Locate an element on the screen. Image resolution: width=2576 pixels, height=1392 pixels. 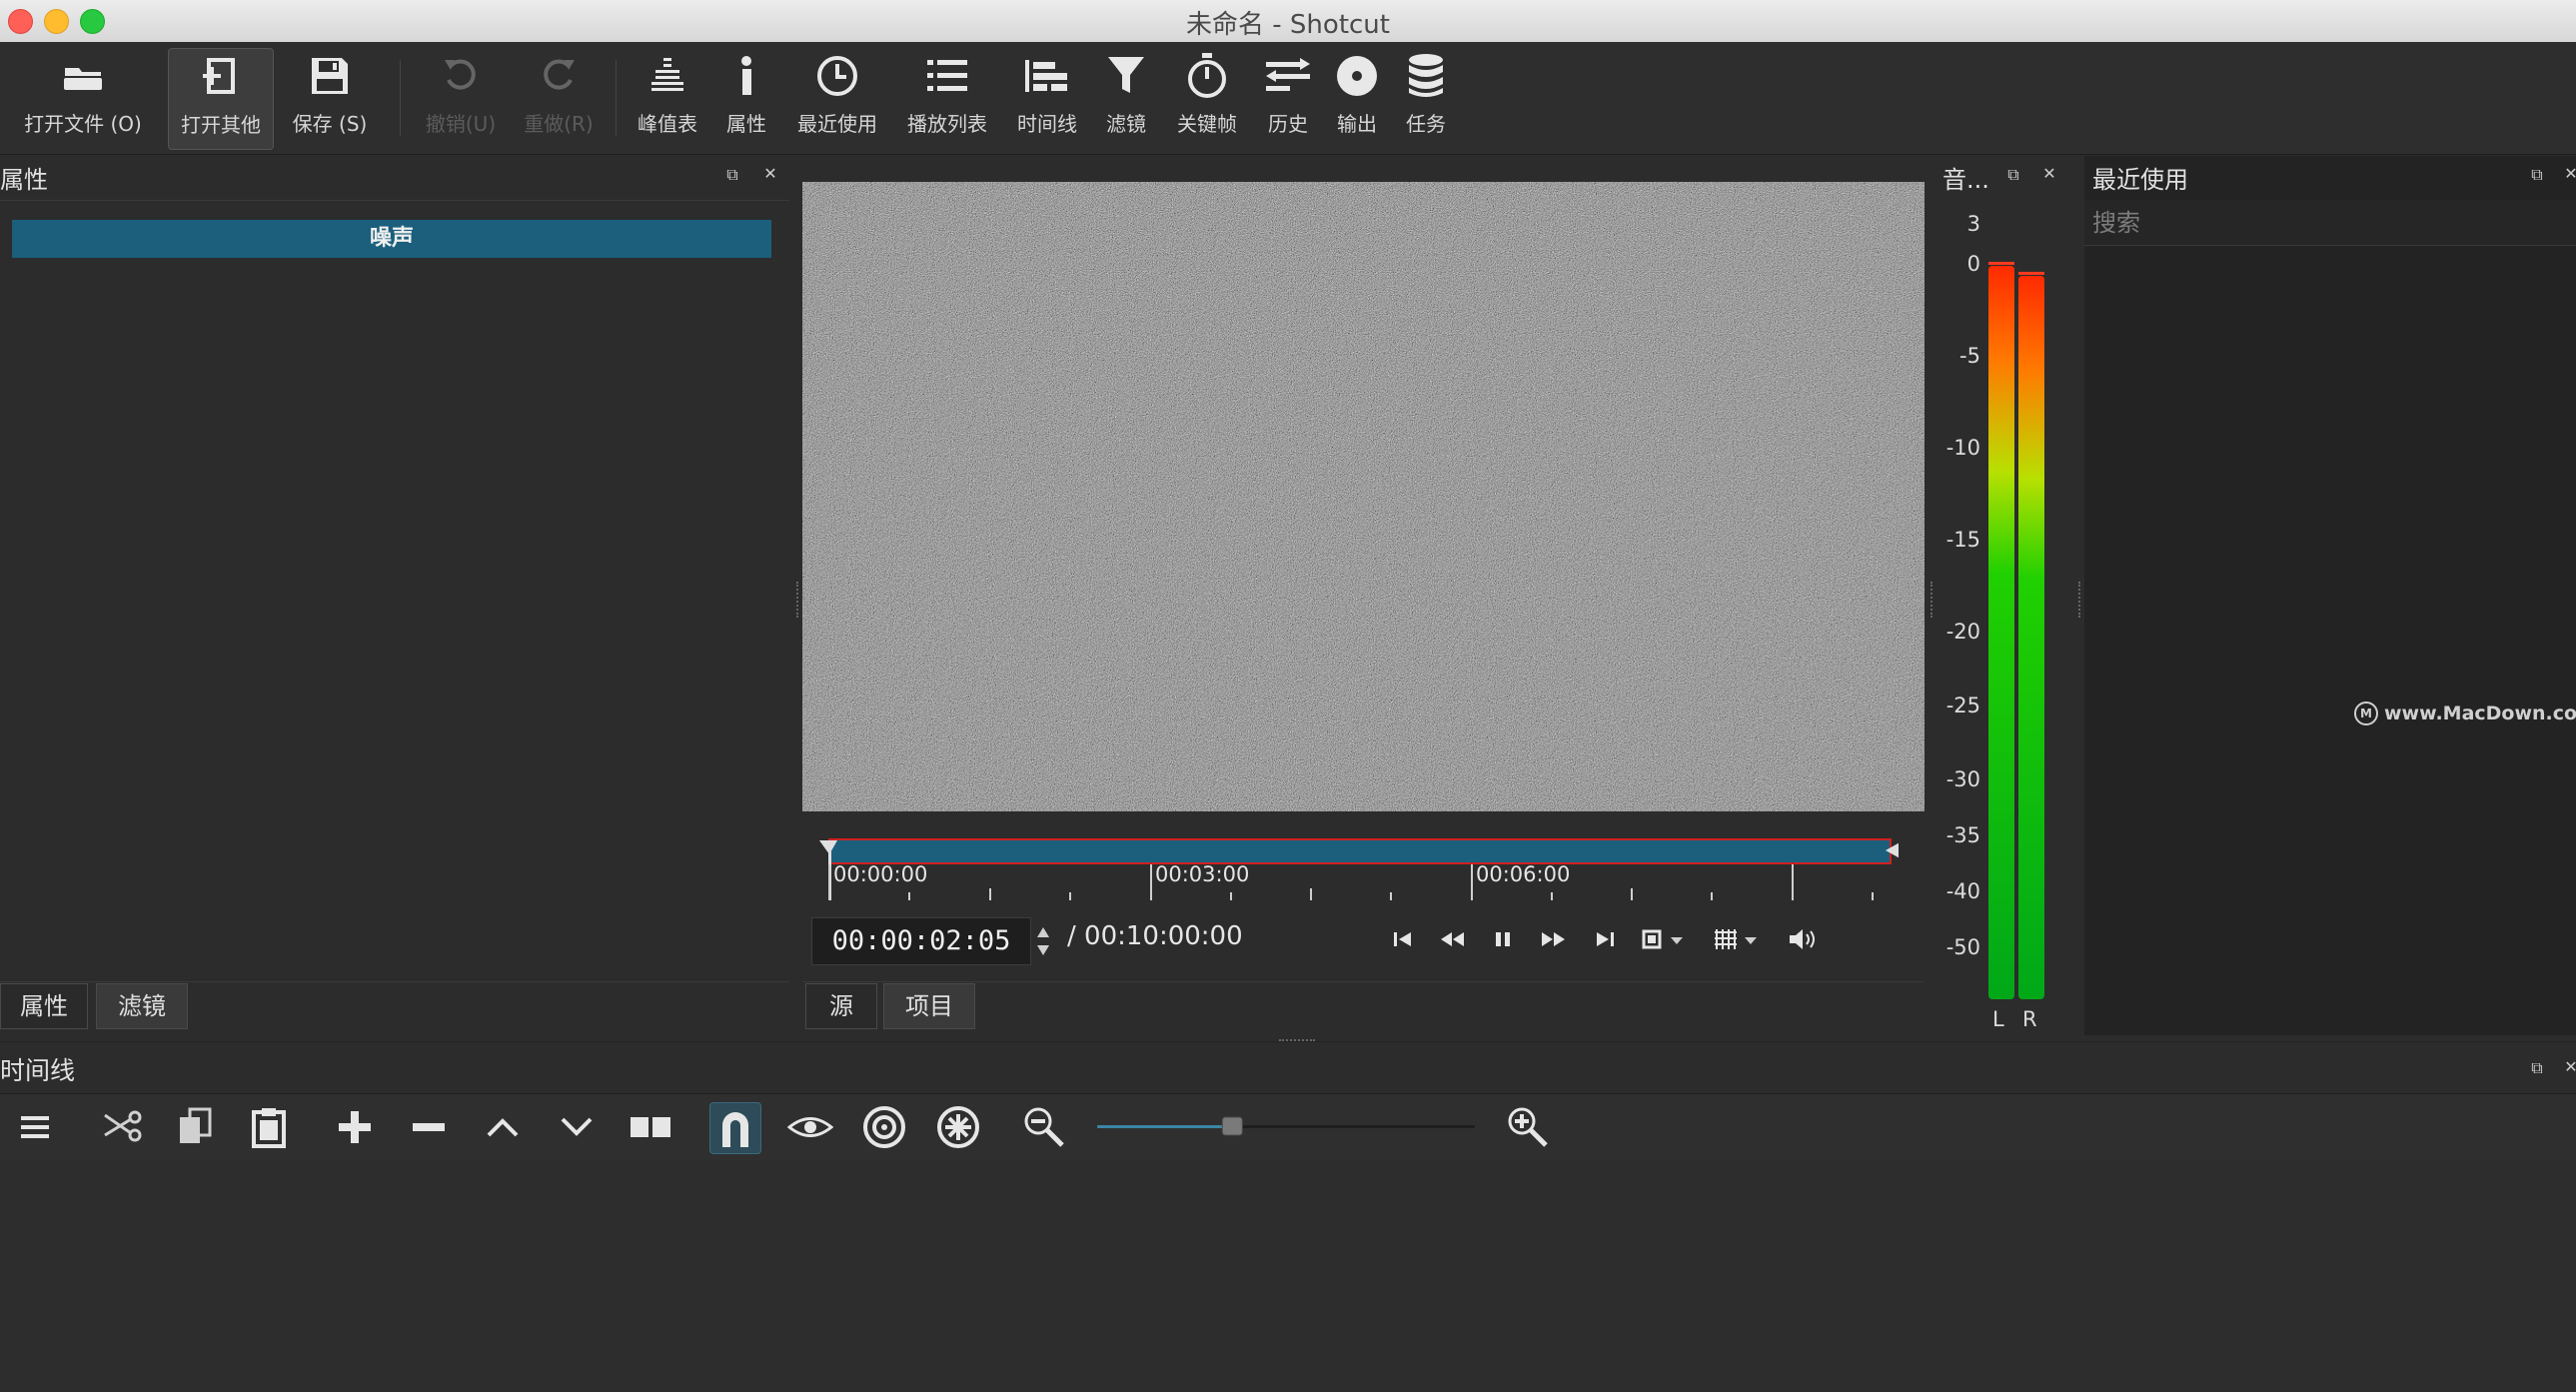
slider-knob is located at coordinates (1232, 1126).